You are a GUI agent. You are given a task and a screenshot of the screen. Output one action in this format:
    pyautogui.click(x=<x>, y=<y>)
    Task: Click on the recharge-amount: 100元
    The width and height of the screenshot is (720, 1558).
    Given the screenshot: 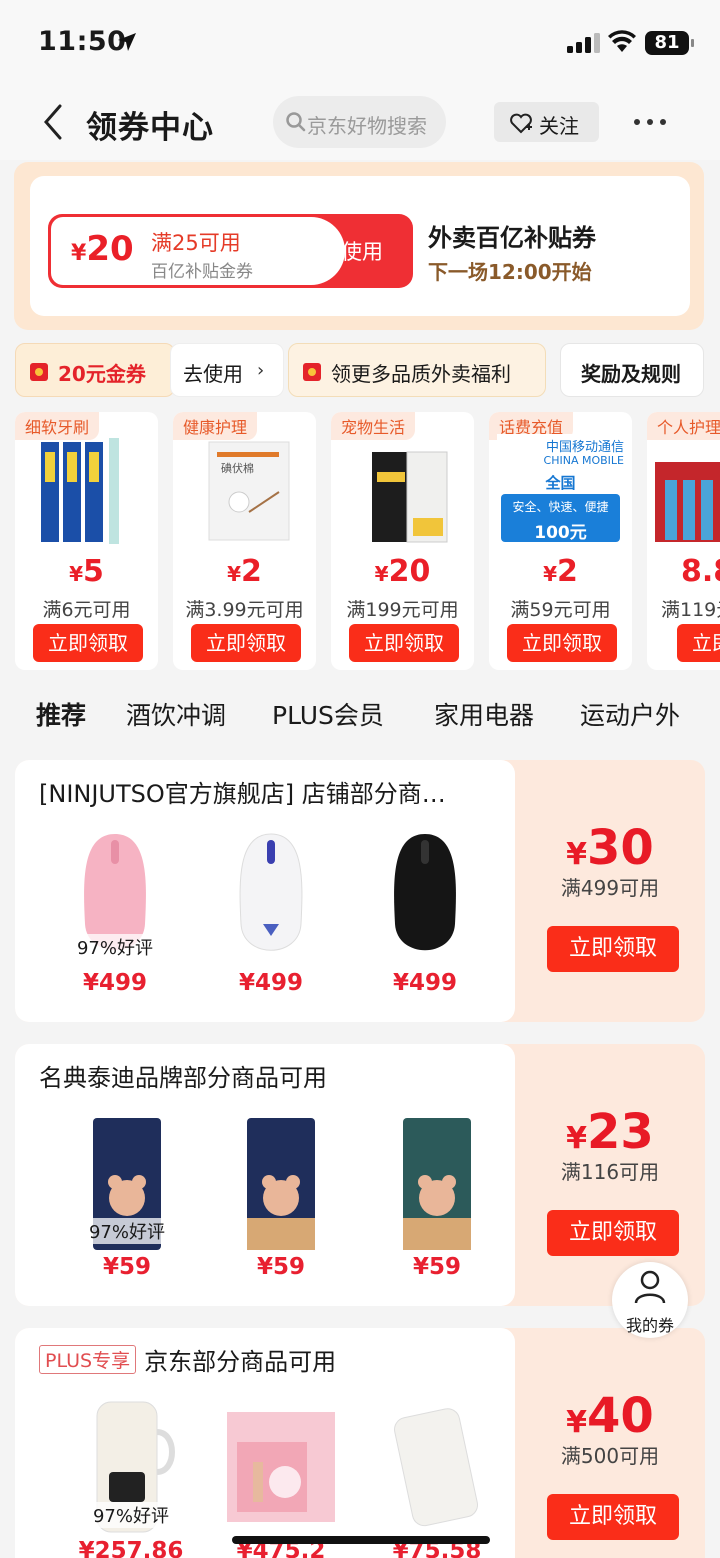 What is the action you would take?
    pyautogui.click(x=560, y=533)
    